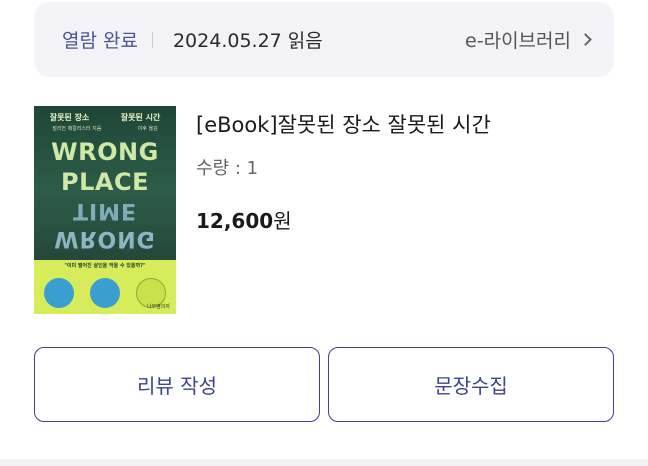 This screenshot has height=466, width=648. I want to click on e-library-link: e-라이브러리, so click(528, 39).